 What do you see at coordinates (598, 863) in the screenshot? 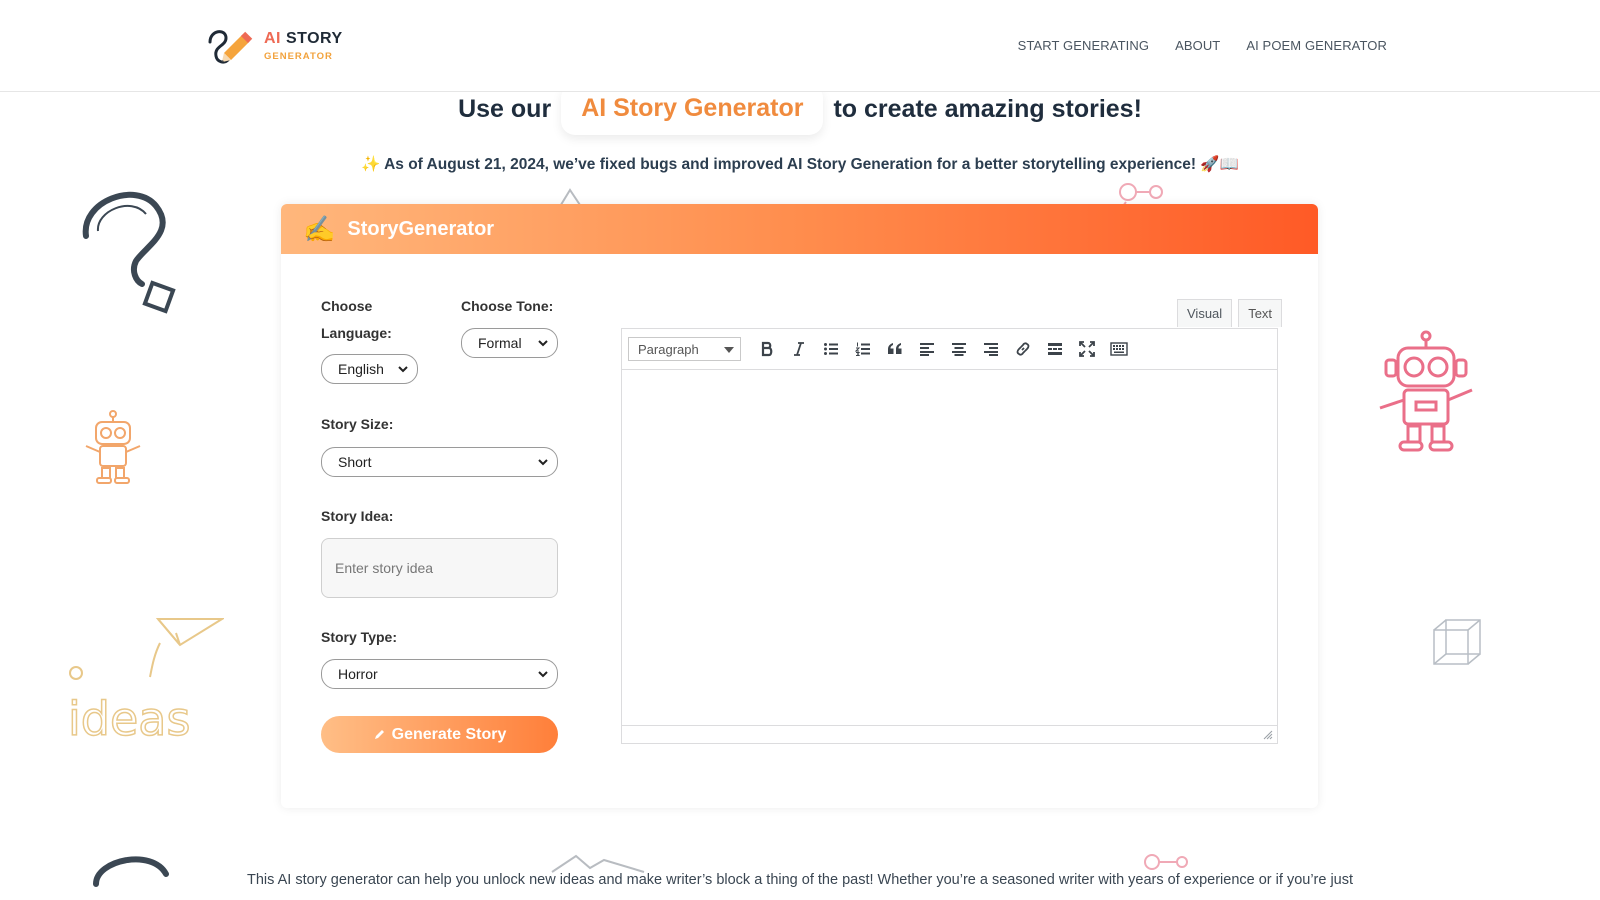
I see `mountain-doodle-bottom-icon` at bounding box center [598, 863].